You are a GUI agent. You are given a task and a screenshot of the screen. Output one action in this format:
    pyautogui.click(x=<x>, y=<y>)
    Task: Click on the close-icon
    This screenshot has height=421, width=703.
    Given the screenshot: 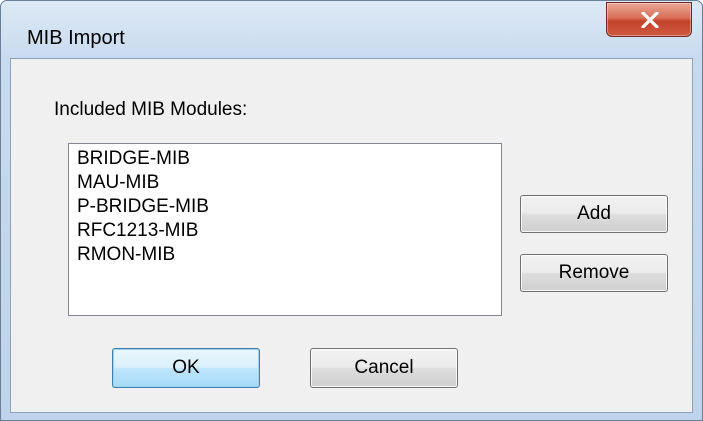 What is the action you would take?
    pyautogui.click(x=650, y=20)
    